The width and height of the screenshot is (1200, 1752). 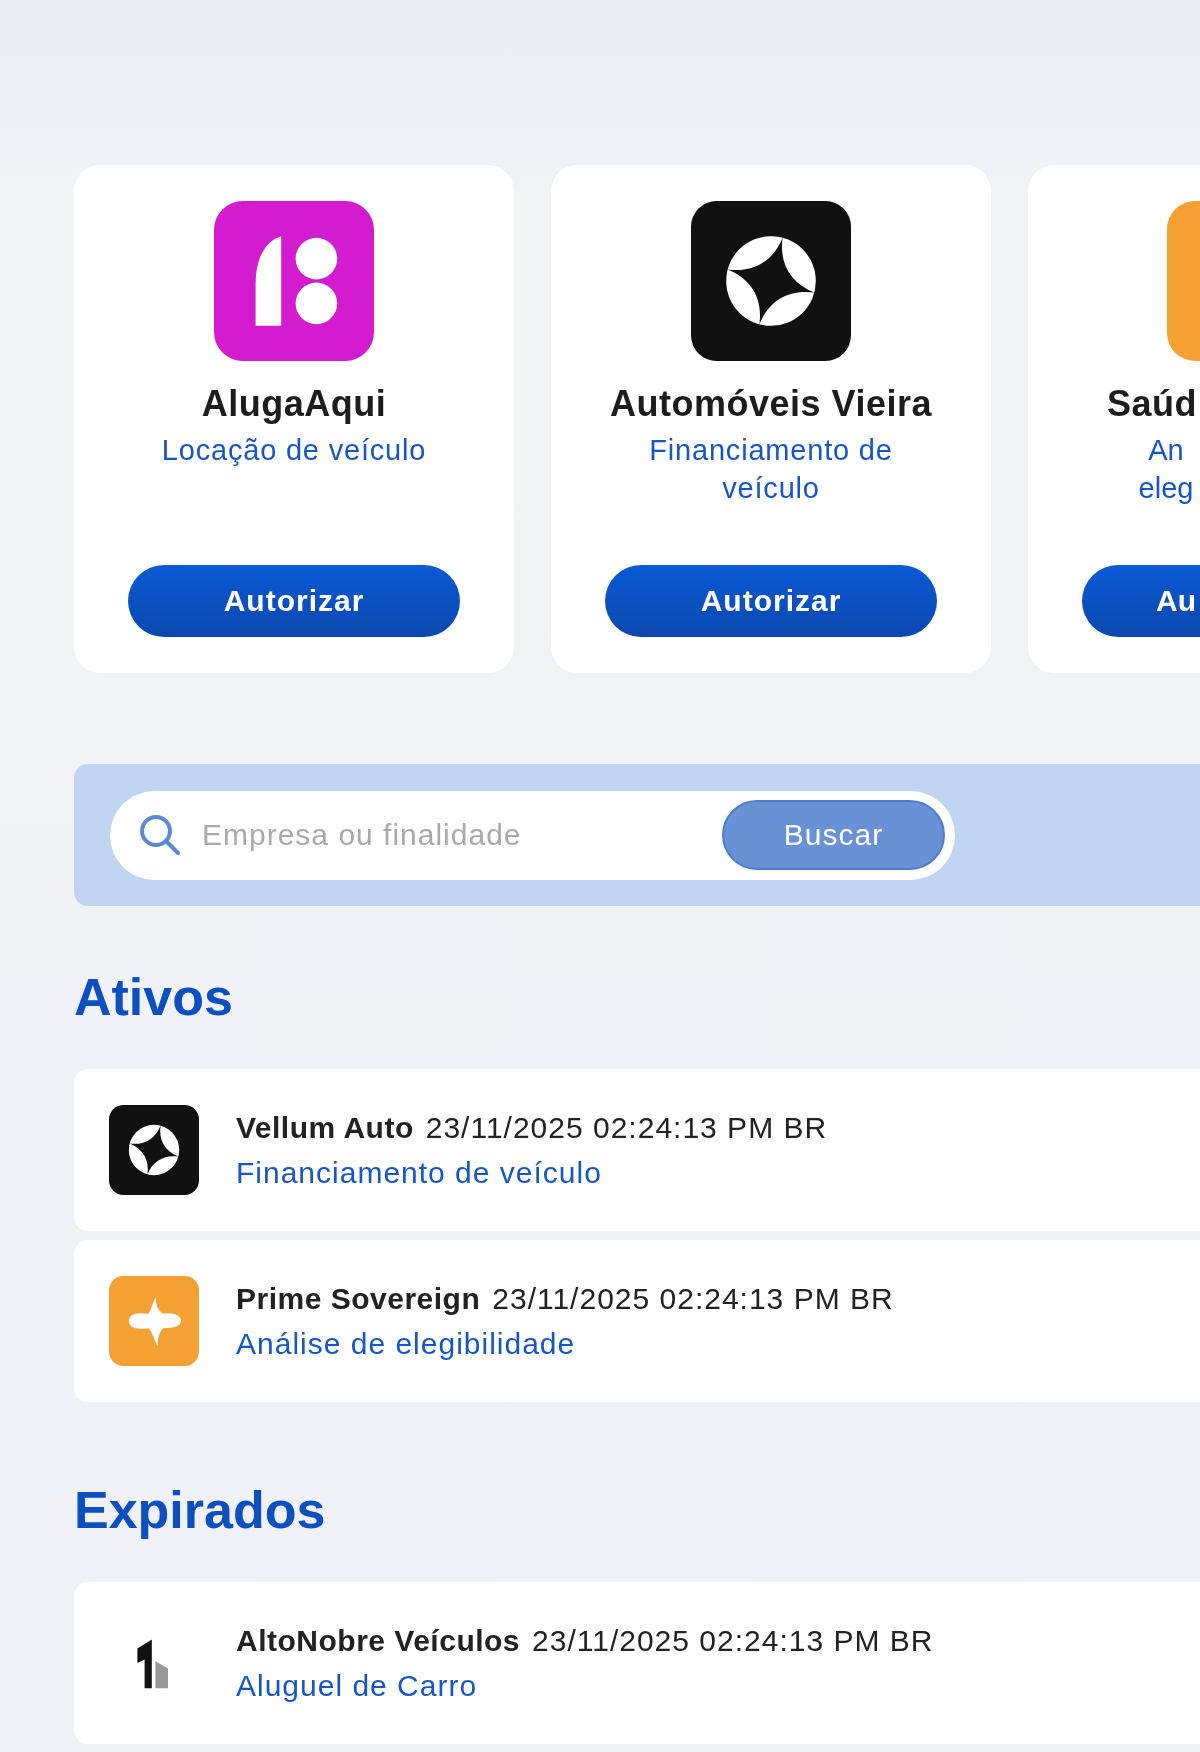 I want to click on section-heading: Ativos, so click(x=154, y=997).